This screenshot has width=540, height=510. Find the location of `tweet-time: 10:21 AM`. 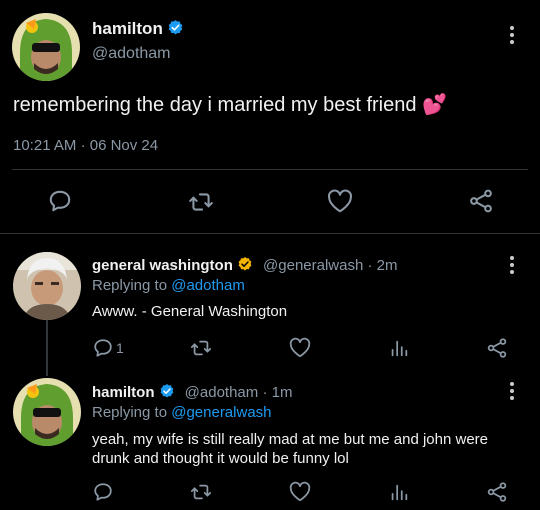

tweet-time: 10:21 AM is located at coordinates (45, 145).